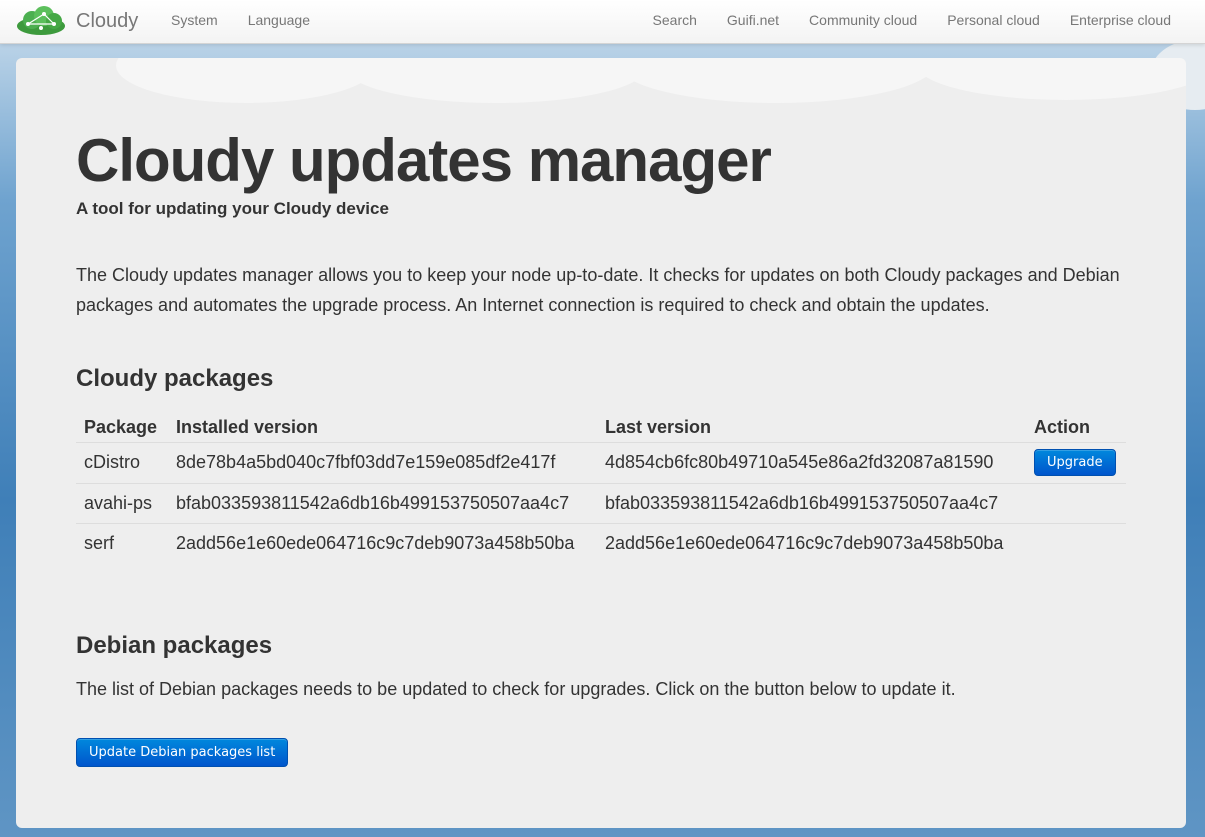  What do you see at coordinates (107, 20) in the screenshot?
I see `brand-name: Cloudy` at bounding box center [107, 20].